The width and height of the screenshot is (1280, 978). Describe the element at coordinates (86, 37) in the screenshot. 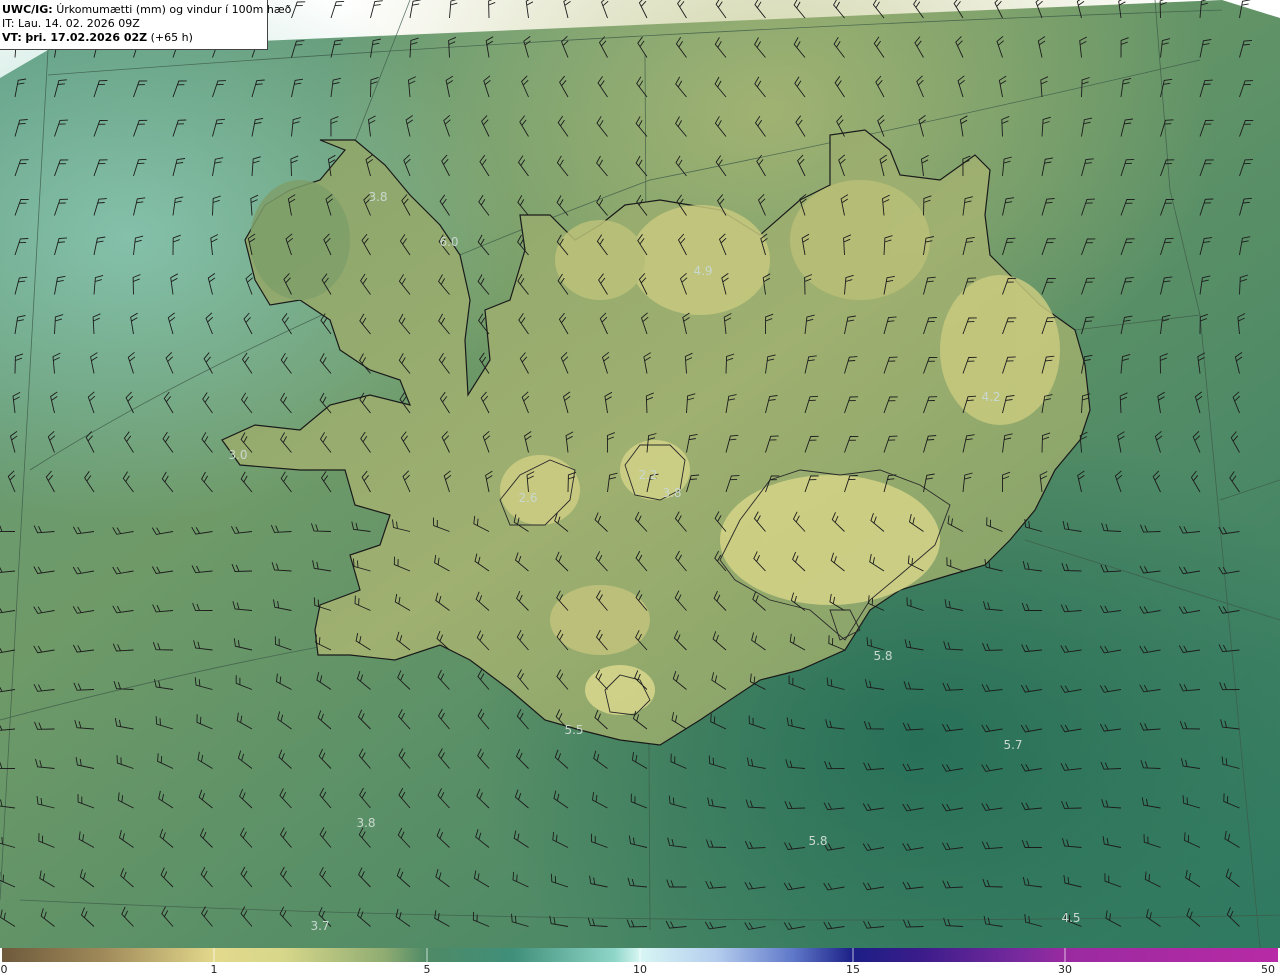

I see `valid-time: þri. 17.02.2026 02Z` at that location.